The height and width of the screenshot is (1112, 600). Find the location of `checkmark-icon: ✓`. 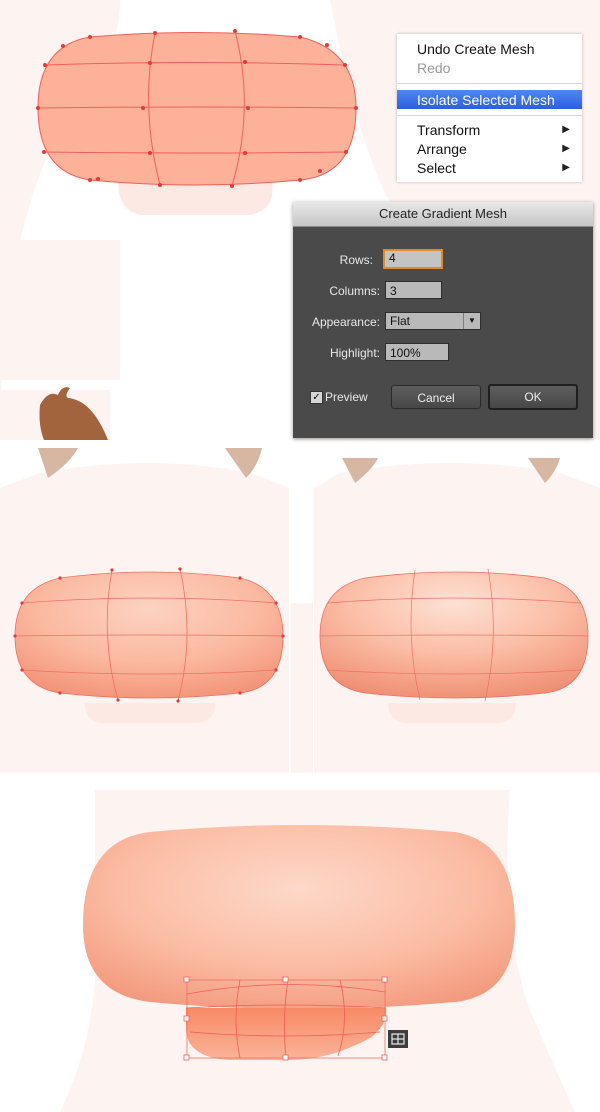

checkmark-icon: ✓ is located at coordinates (316, 397).